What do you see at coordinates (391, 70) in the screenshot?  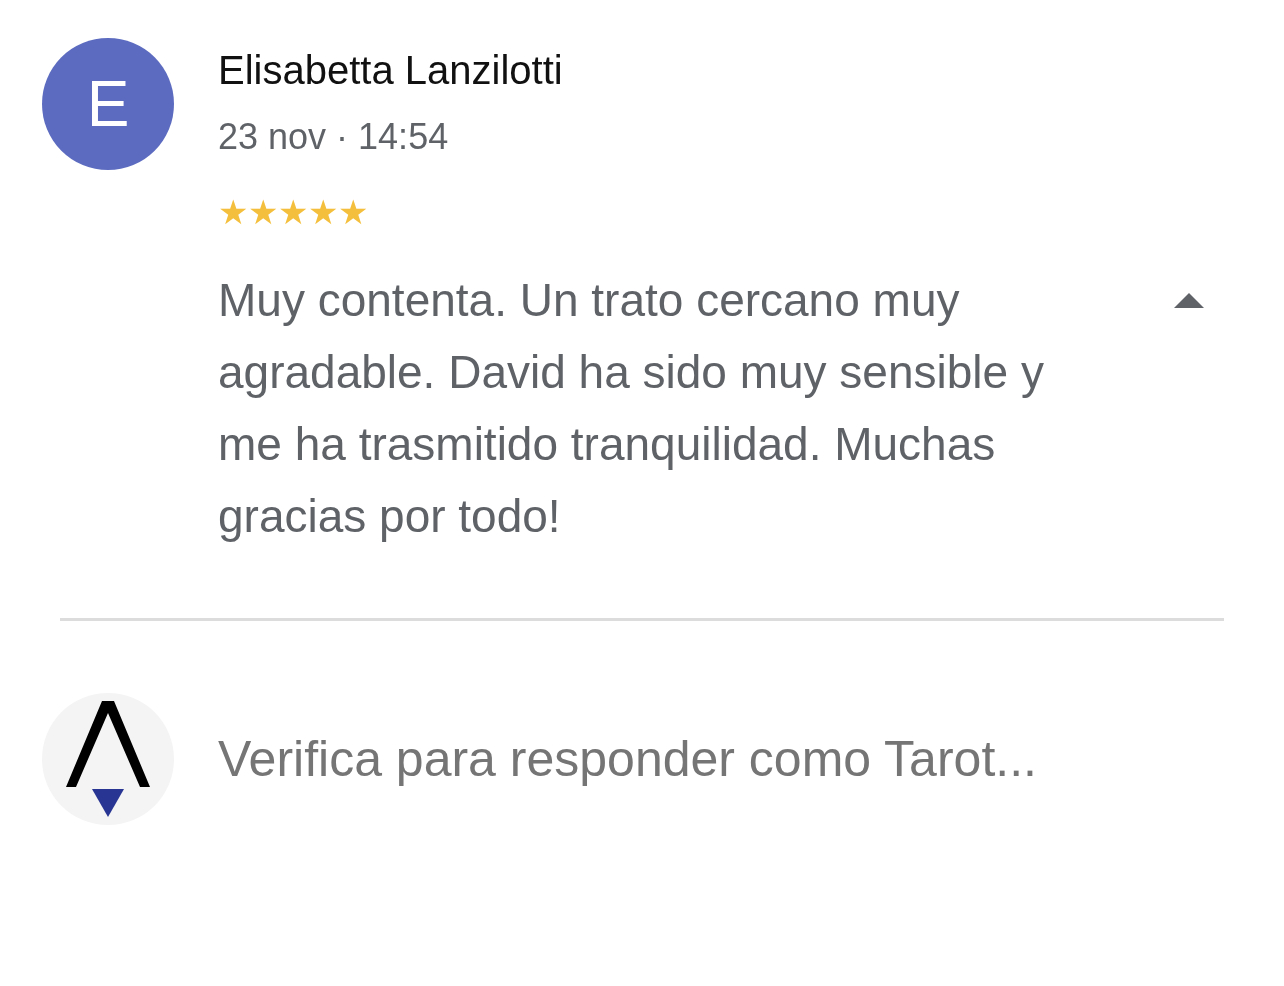 I see `author-name: Elisabetta Lanzilotti` at bounding box center [391, 70].